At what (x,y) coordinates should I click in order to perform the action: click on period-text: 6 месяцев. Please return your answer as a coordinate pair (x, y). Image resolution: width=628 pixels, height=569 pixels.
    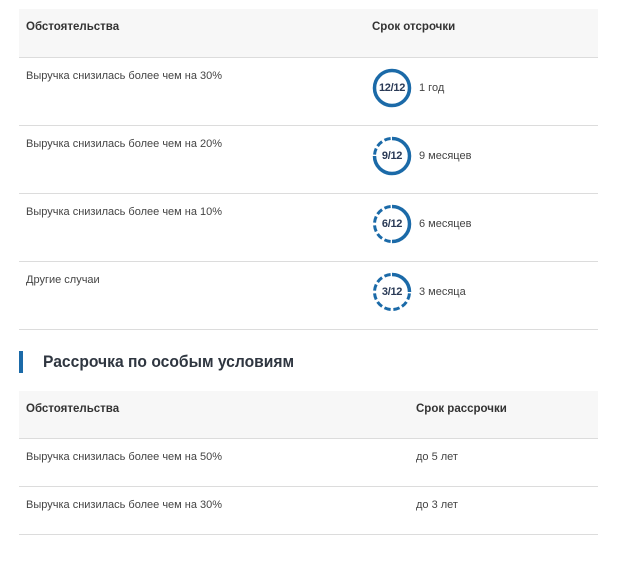
    Looking at the image, I should click on (445, 224).